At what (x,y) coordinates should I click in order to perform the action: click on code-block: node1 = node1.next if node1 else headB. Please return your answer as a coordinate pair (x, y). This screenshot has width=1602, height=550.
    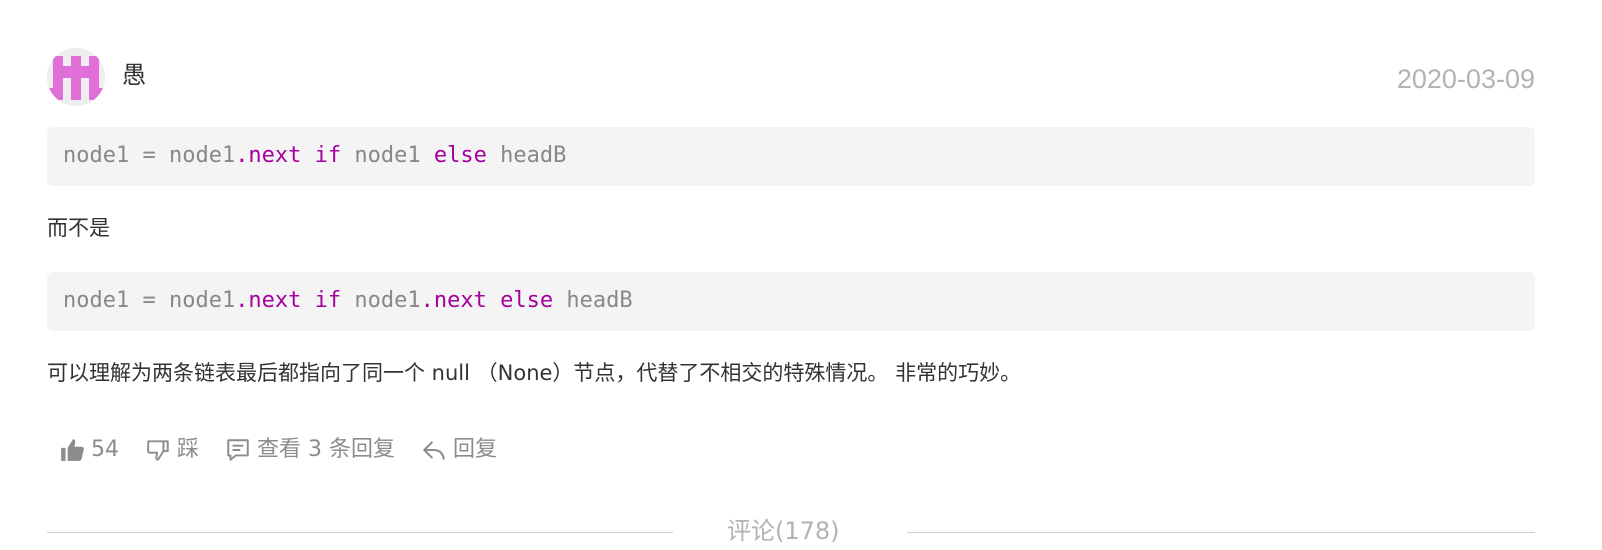
    Looking at the image, I should click on (791, 156).